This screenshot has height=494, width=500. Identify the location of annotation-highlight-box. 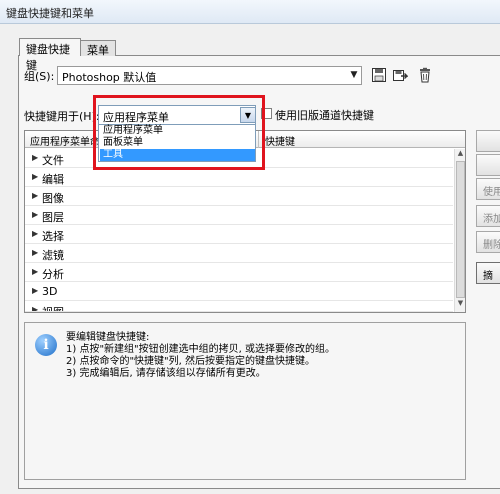
(179, 132).